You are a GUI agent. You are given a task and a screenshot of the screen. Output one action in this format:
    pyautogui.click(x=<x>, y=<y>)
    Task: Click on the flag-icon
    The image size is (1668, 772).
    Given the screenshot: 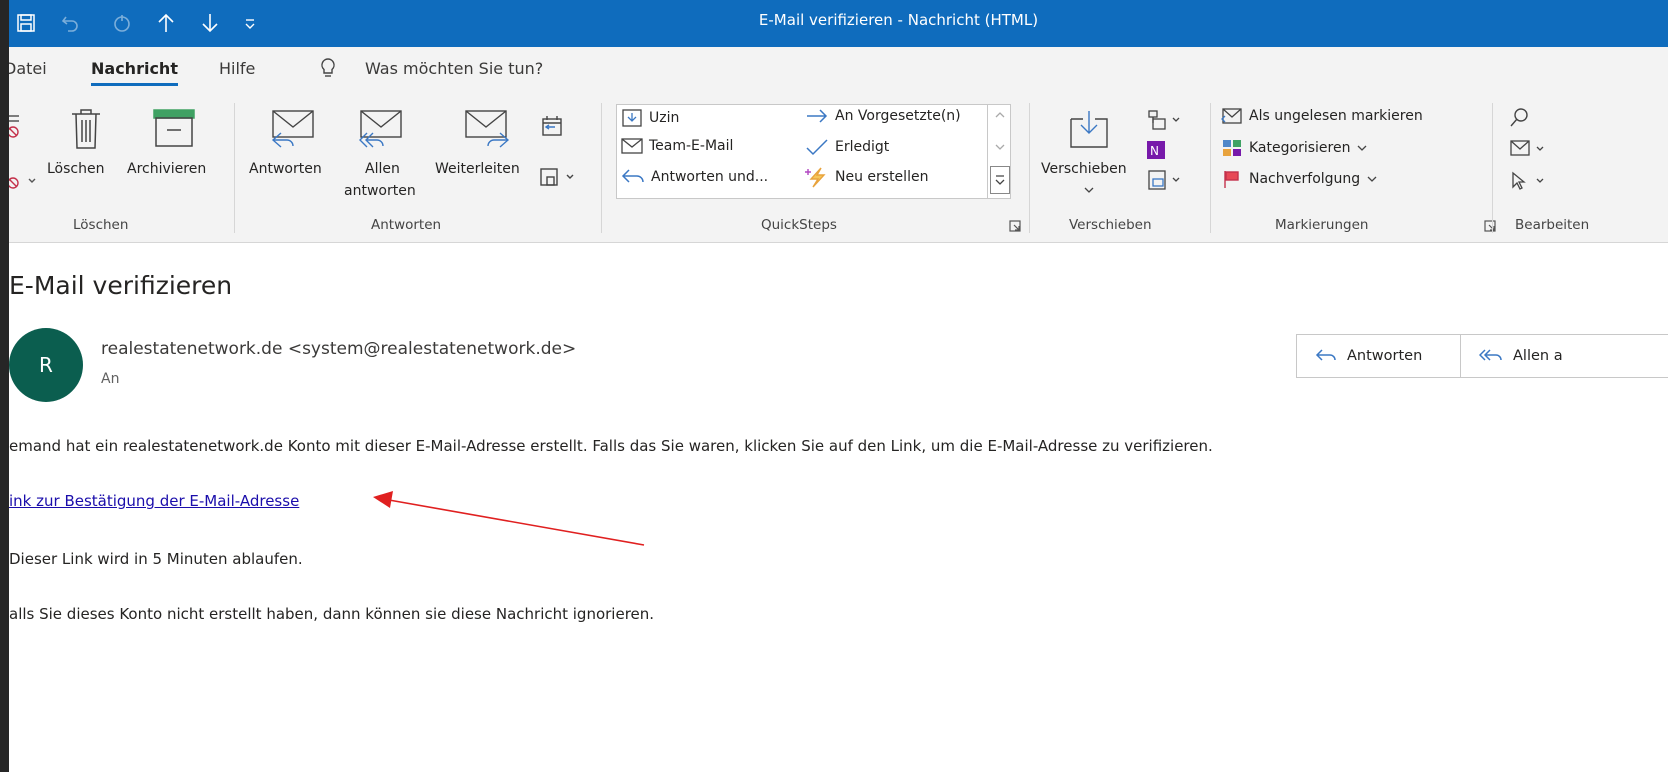 What is the action you would take?
    pyautogui.click(x=1231, y=179)
    